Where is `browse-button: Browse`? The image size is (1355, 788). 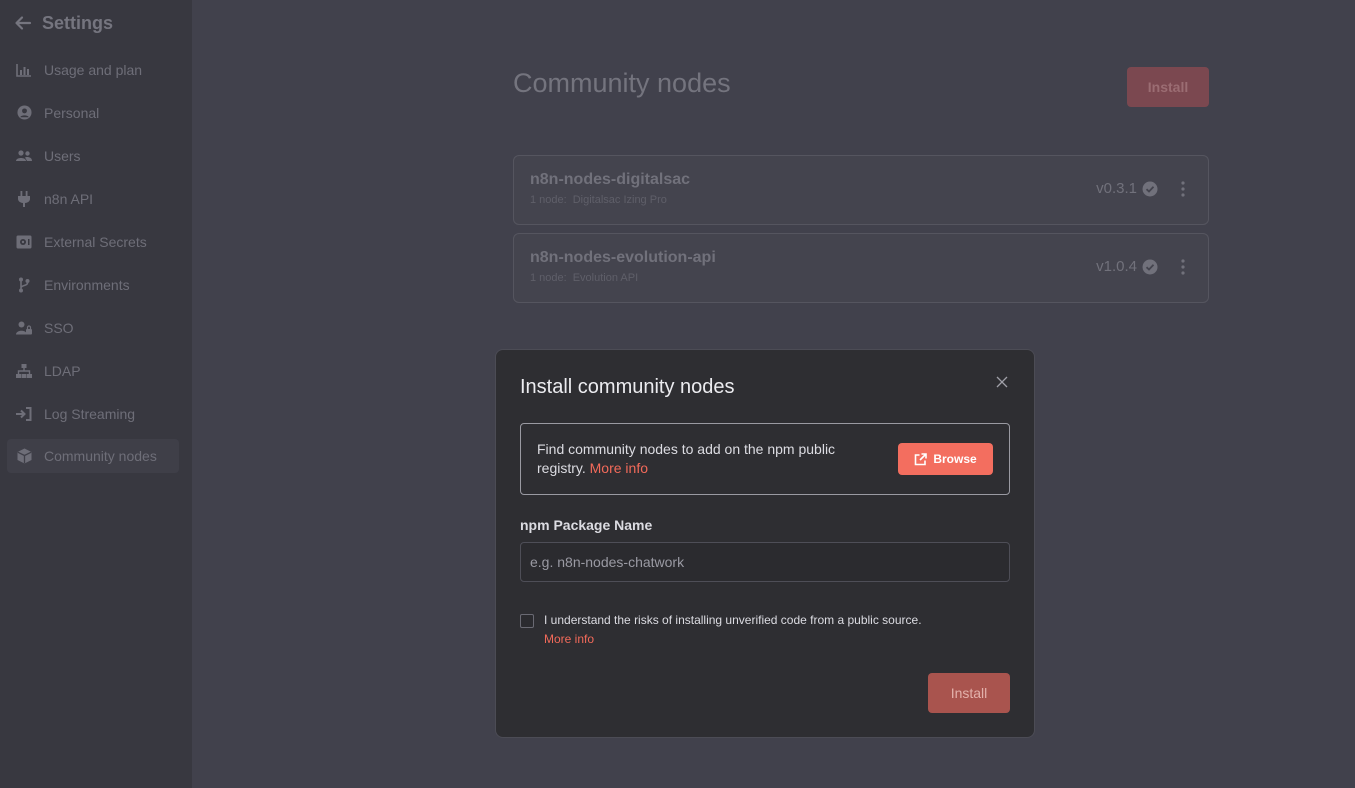
browse-button: Browse is located at coordinates (945, 459).